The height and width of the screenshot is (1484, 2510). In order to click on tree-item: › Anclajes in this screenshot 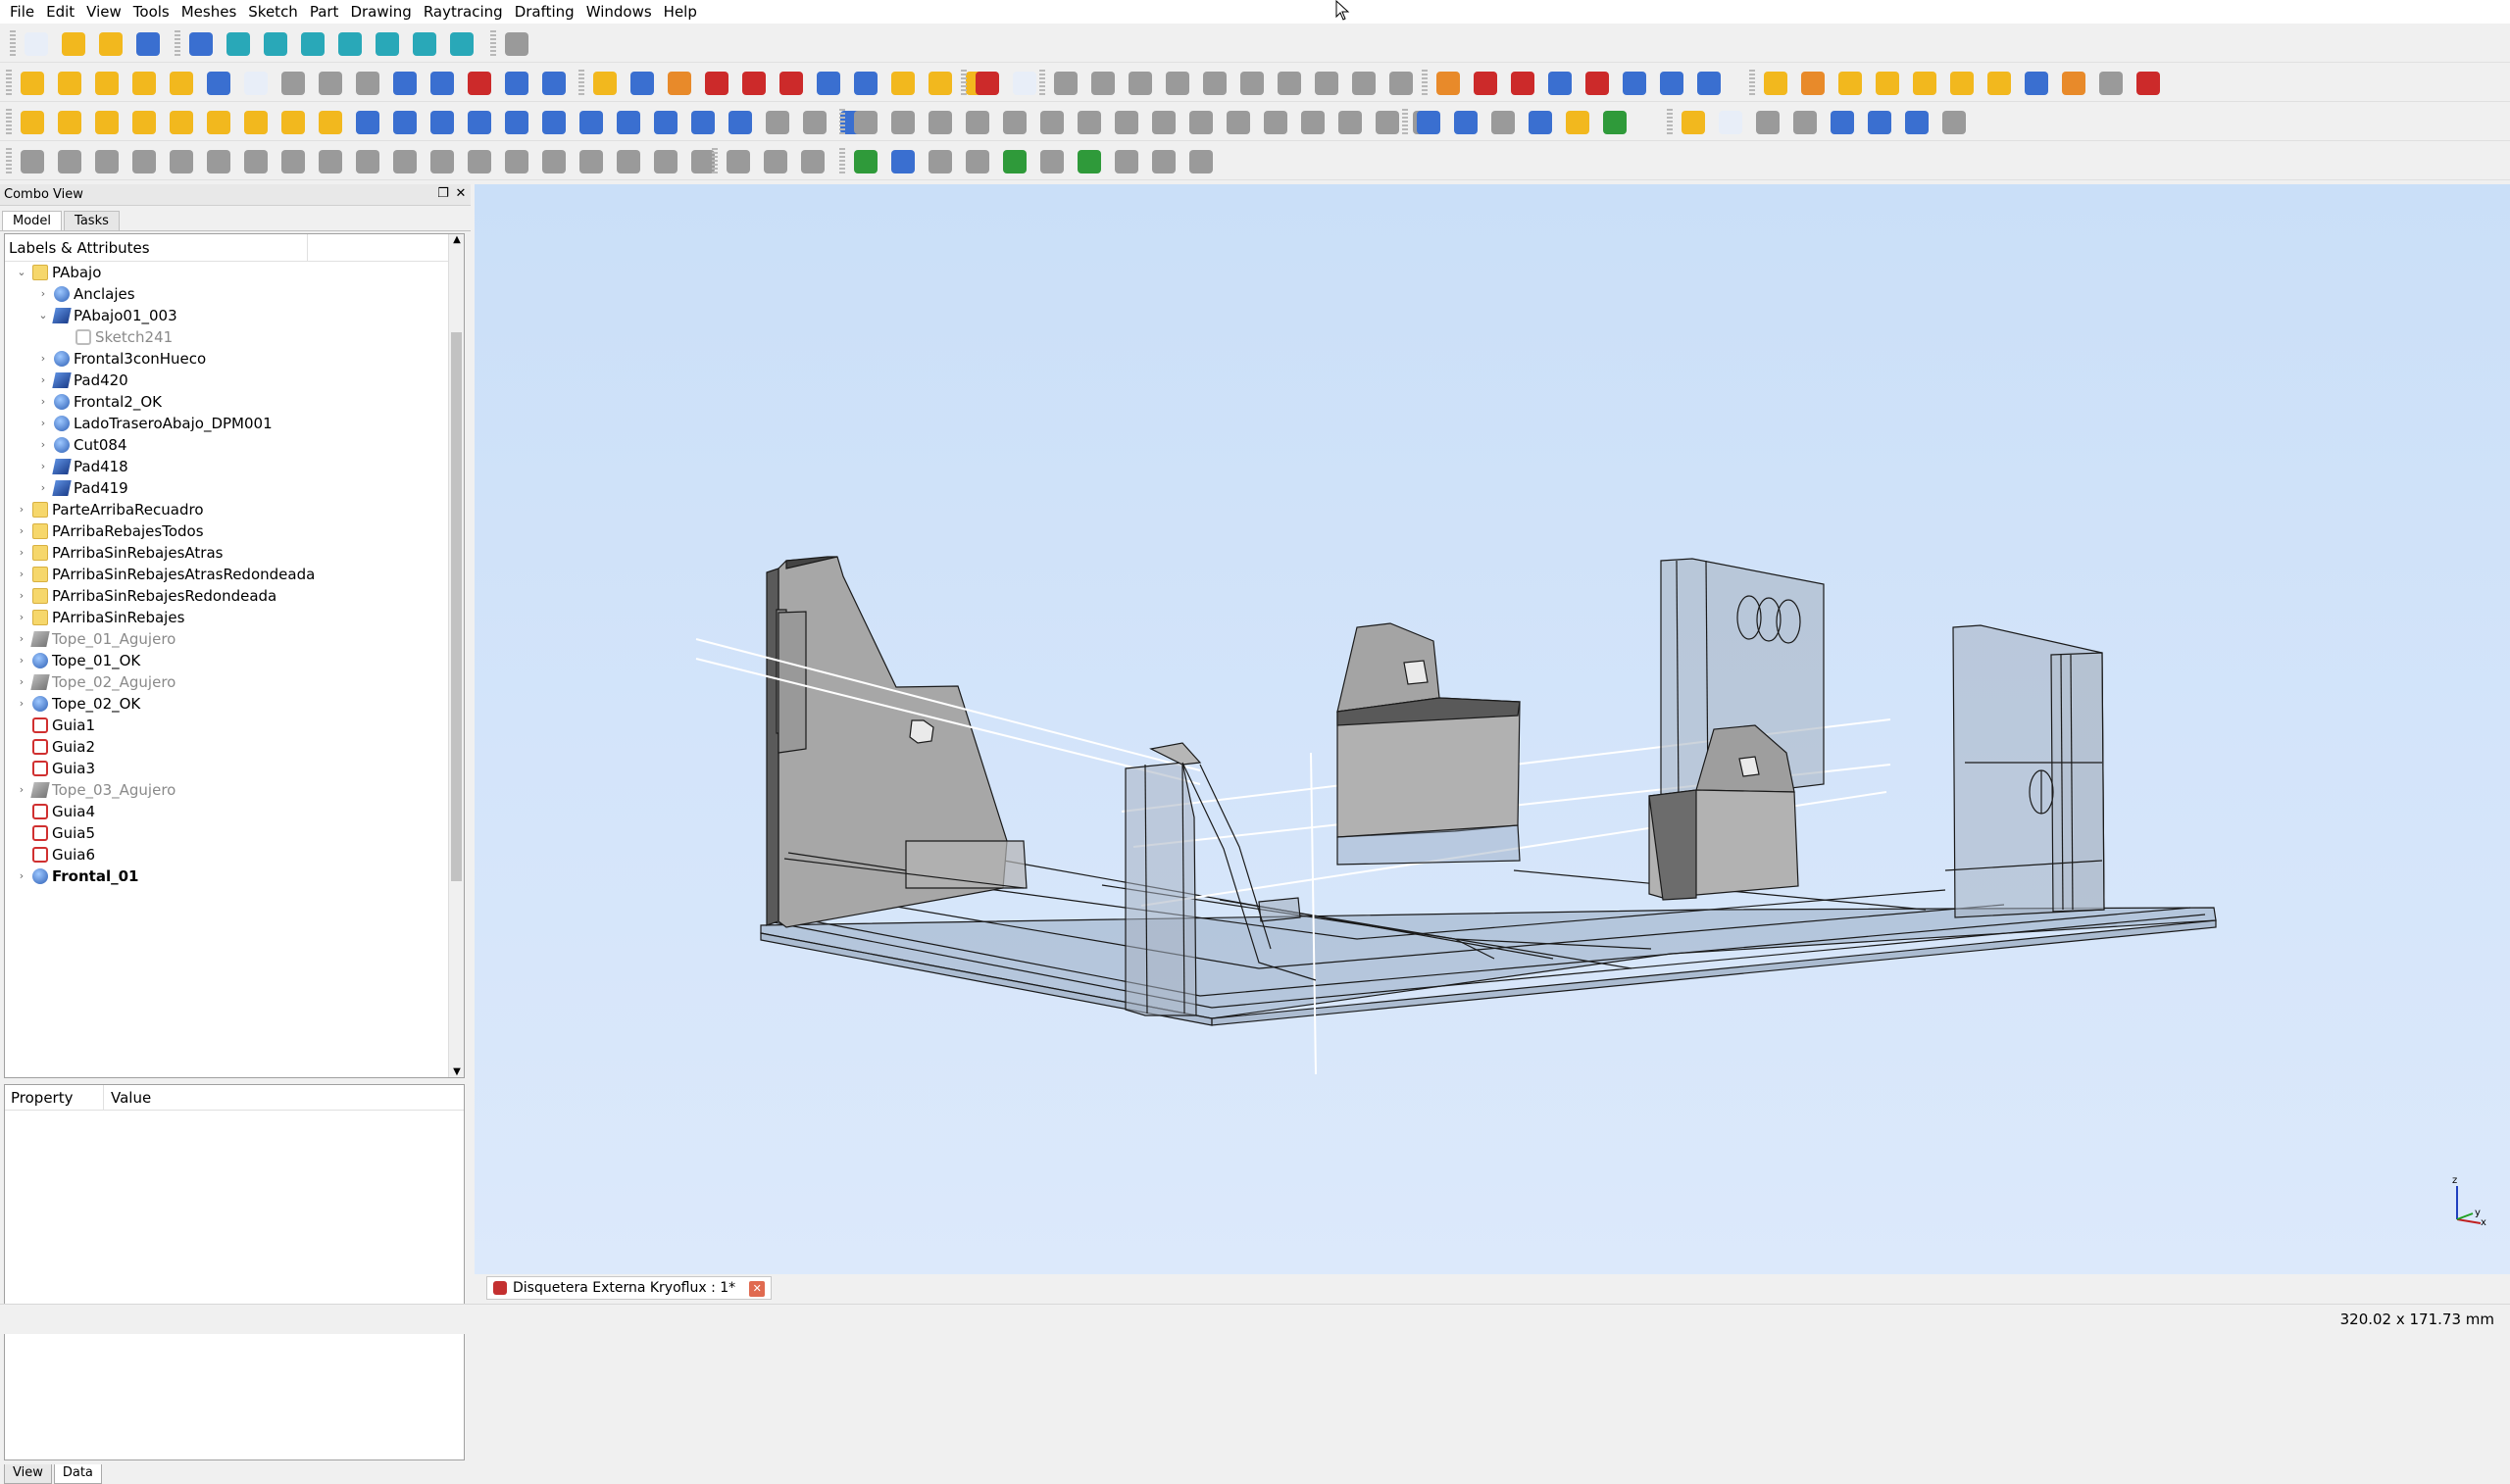, I will do `click(234, 294)`.